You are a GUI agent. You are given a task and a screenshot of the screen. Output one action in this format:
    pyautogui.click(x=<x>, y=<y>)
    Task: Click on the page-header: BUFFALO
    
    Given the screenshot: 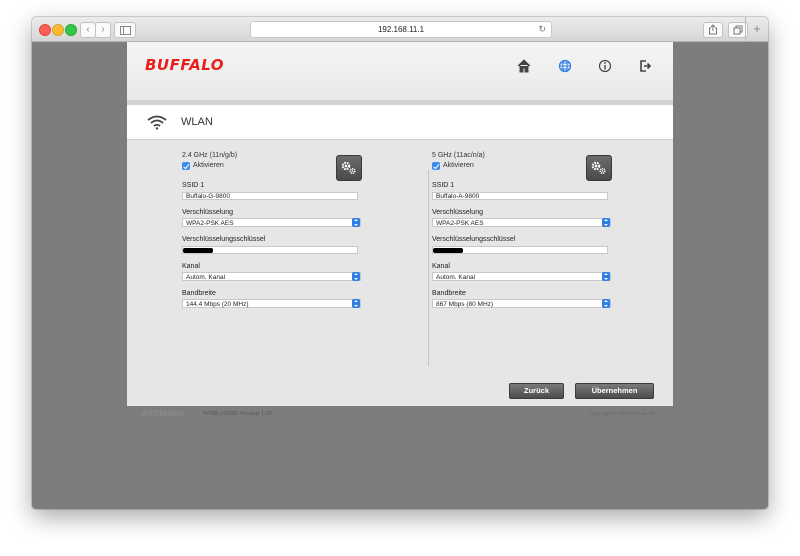 What is the action you would take?
    pyautogui.click(x=400, y=71)
    